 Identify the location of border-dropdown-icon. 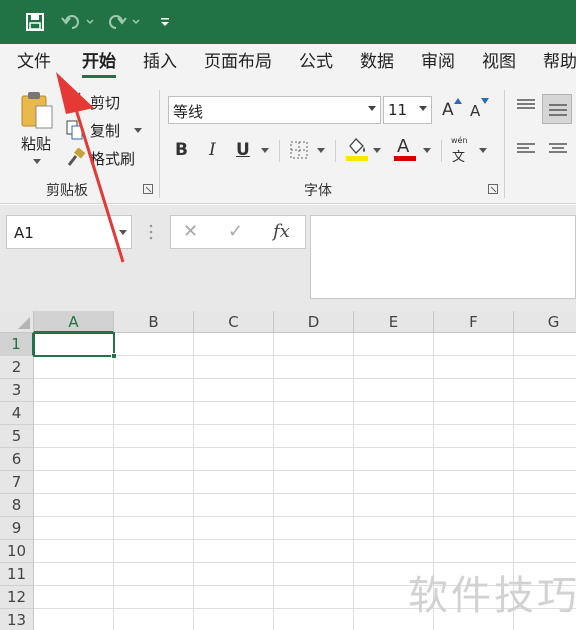
(321, 150).